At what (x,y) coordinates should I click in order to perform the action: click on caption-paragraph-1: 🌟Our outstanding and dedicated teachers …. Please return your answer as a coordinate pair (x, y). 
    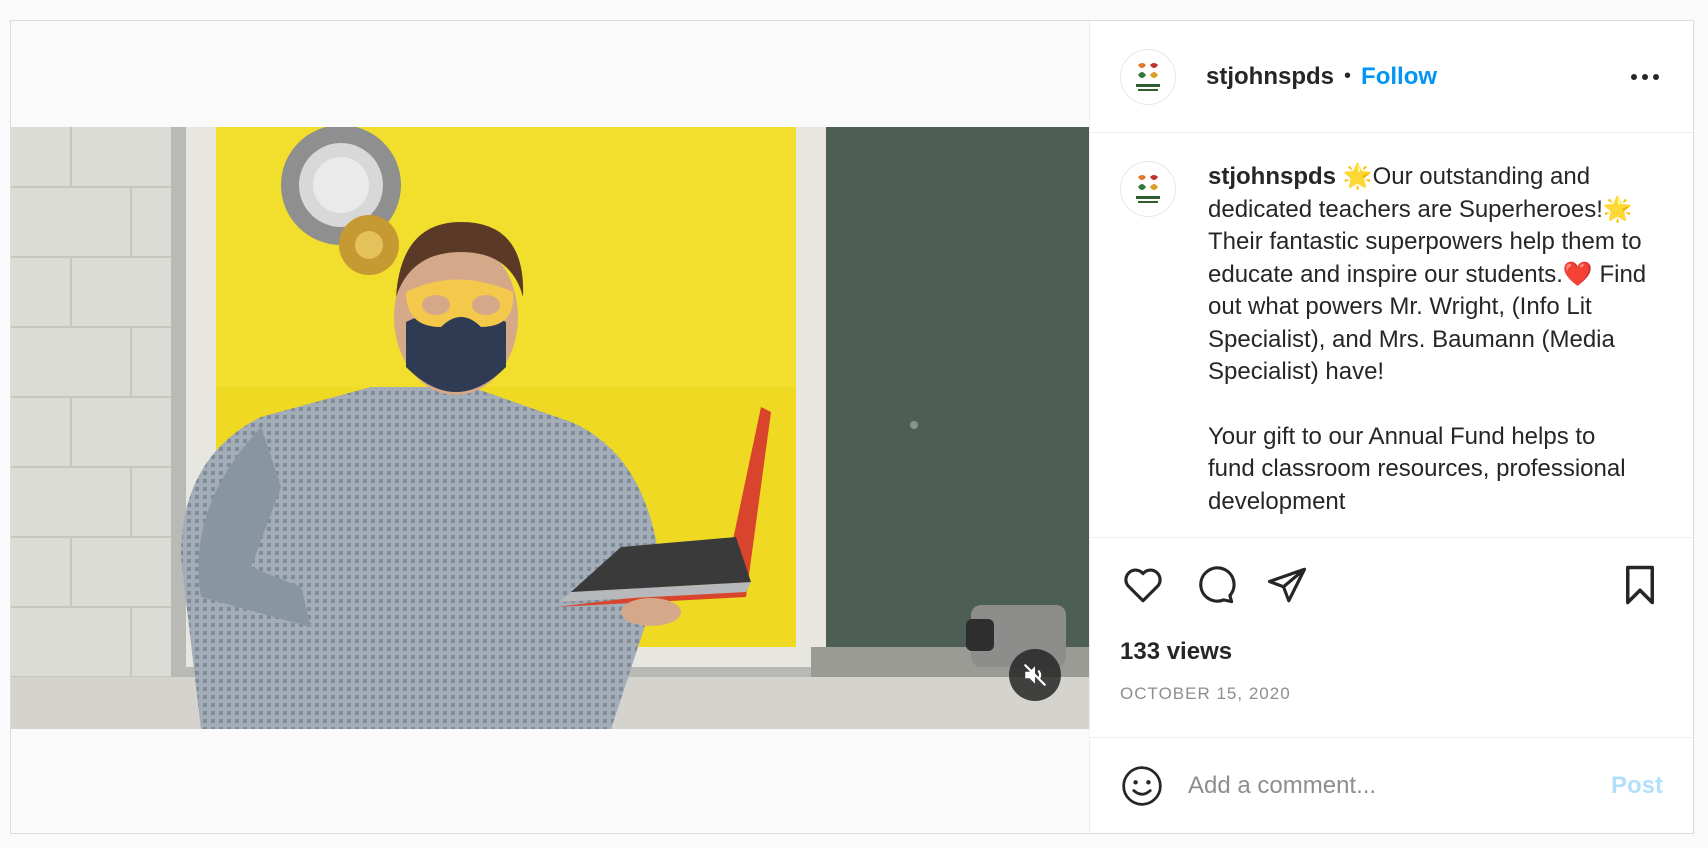
    Looking at the image, I should click on (1427, 274).